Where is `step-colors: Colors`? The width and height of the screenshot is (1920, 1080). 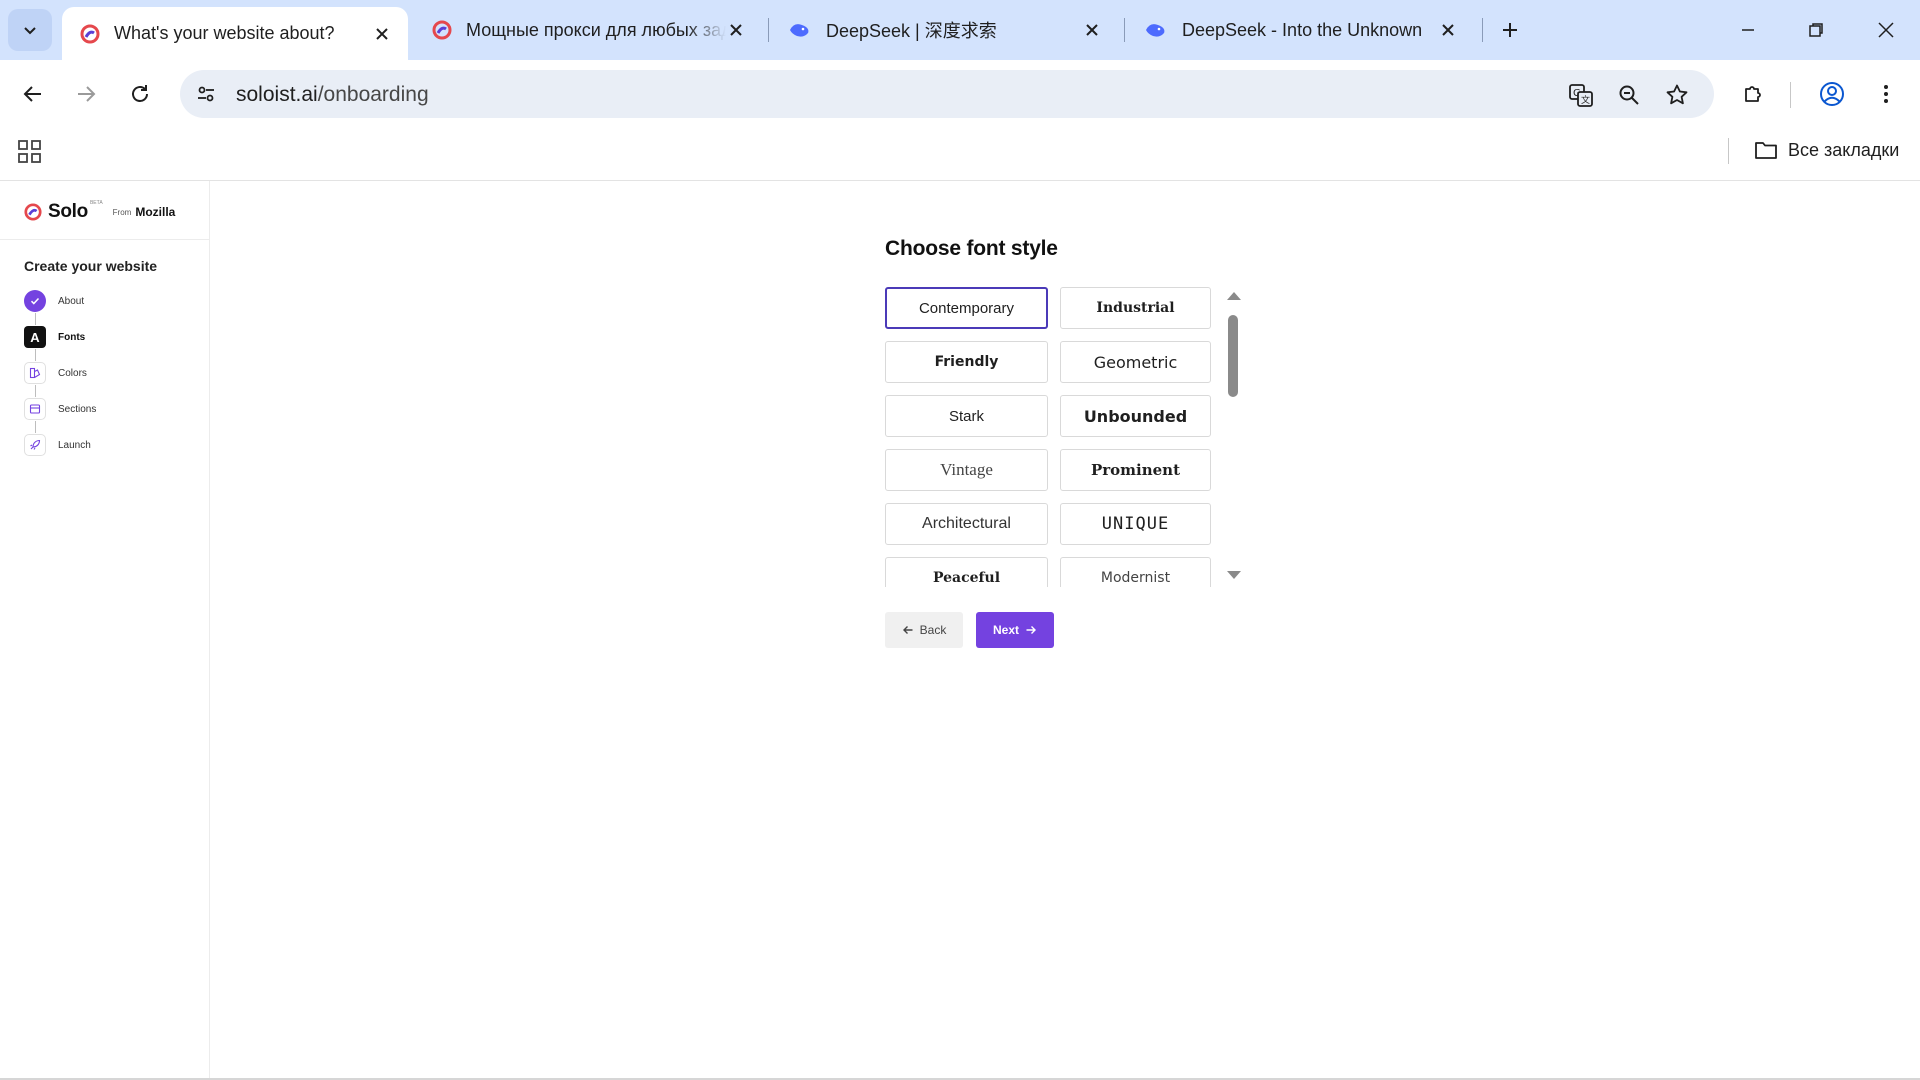 step-colors: Colors is located at coordinates (55, 373).